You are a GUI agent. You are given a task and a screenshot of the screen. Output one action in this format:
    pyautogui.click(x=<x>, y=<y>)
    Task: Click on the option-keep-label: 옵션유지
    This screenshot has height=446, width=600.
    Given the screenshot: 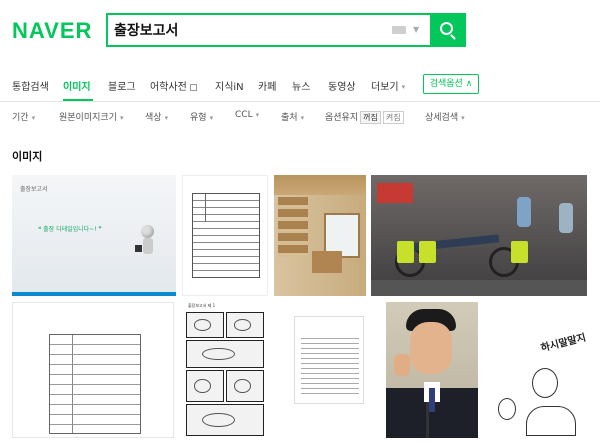 What is the action you would take?
    pyautogui.click(x=342, y=118)
    